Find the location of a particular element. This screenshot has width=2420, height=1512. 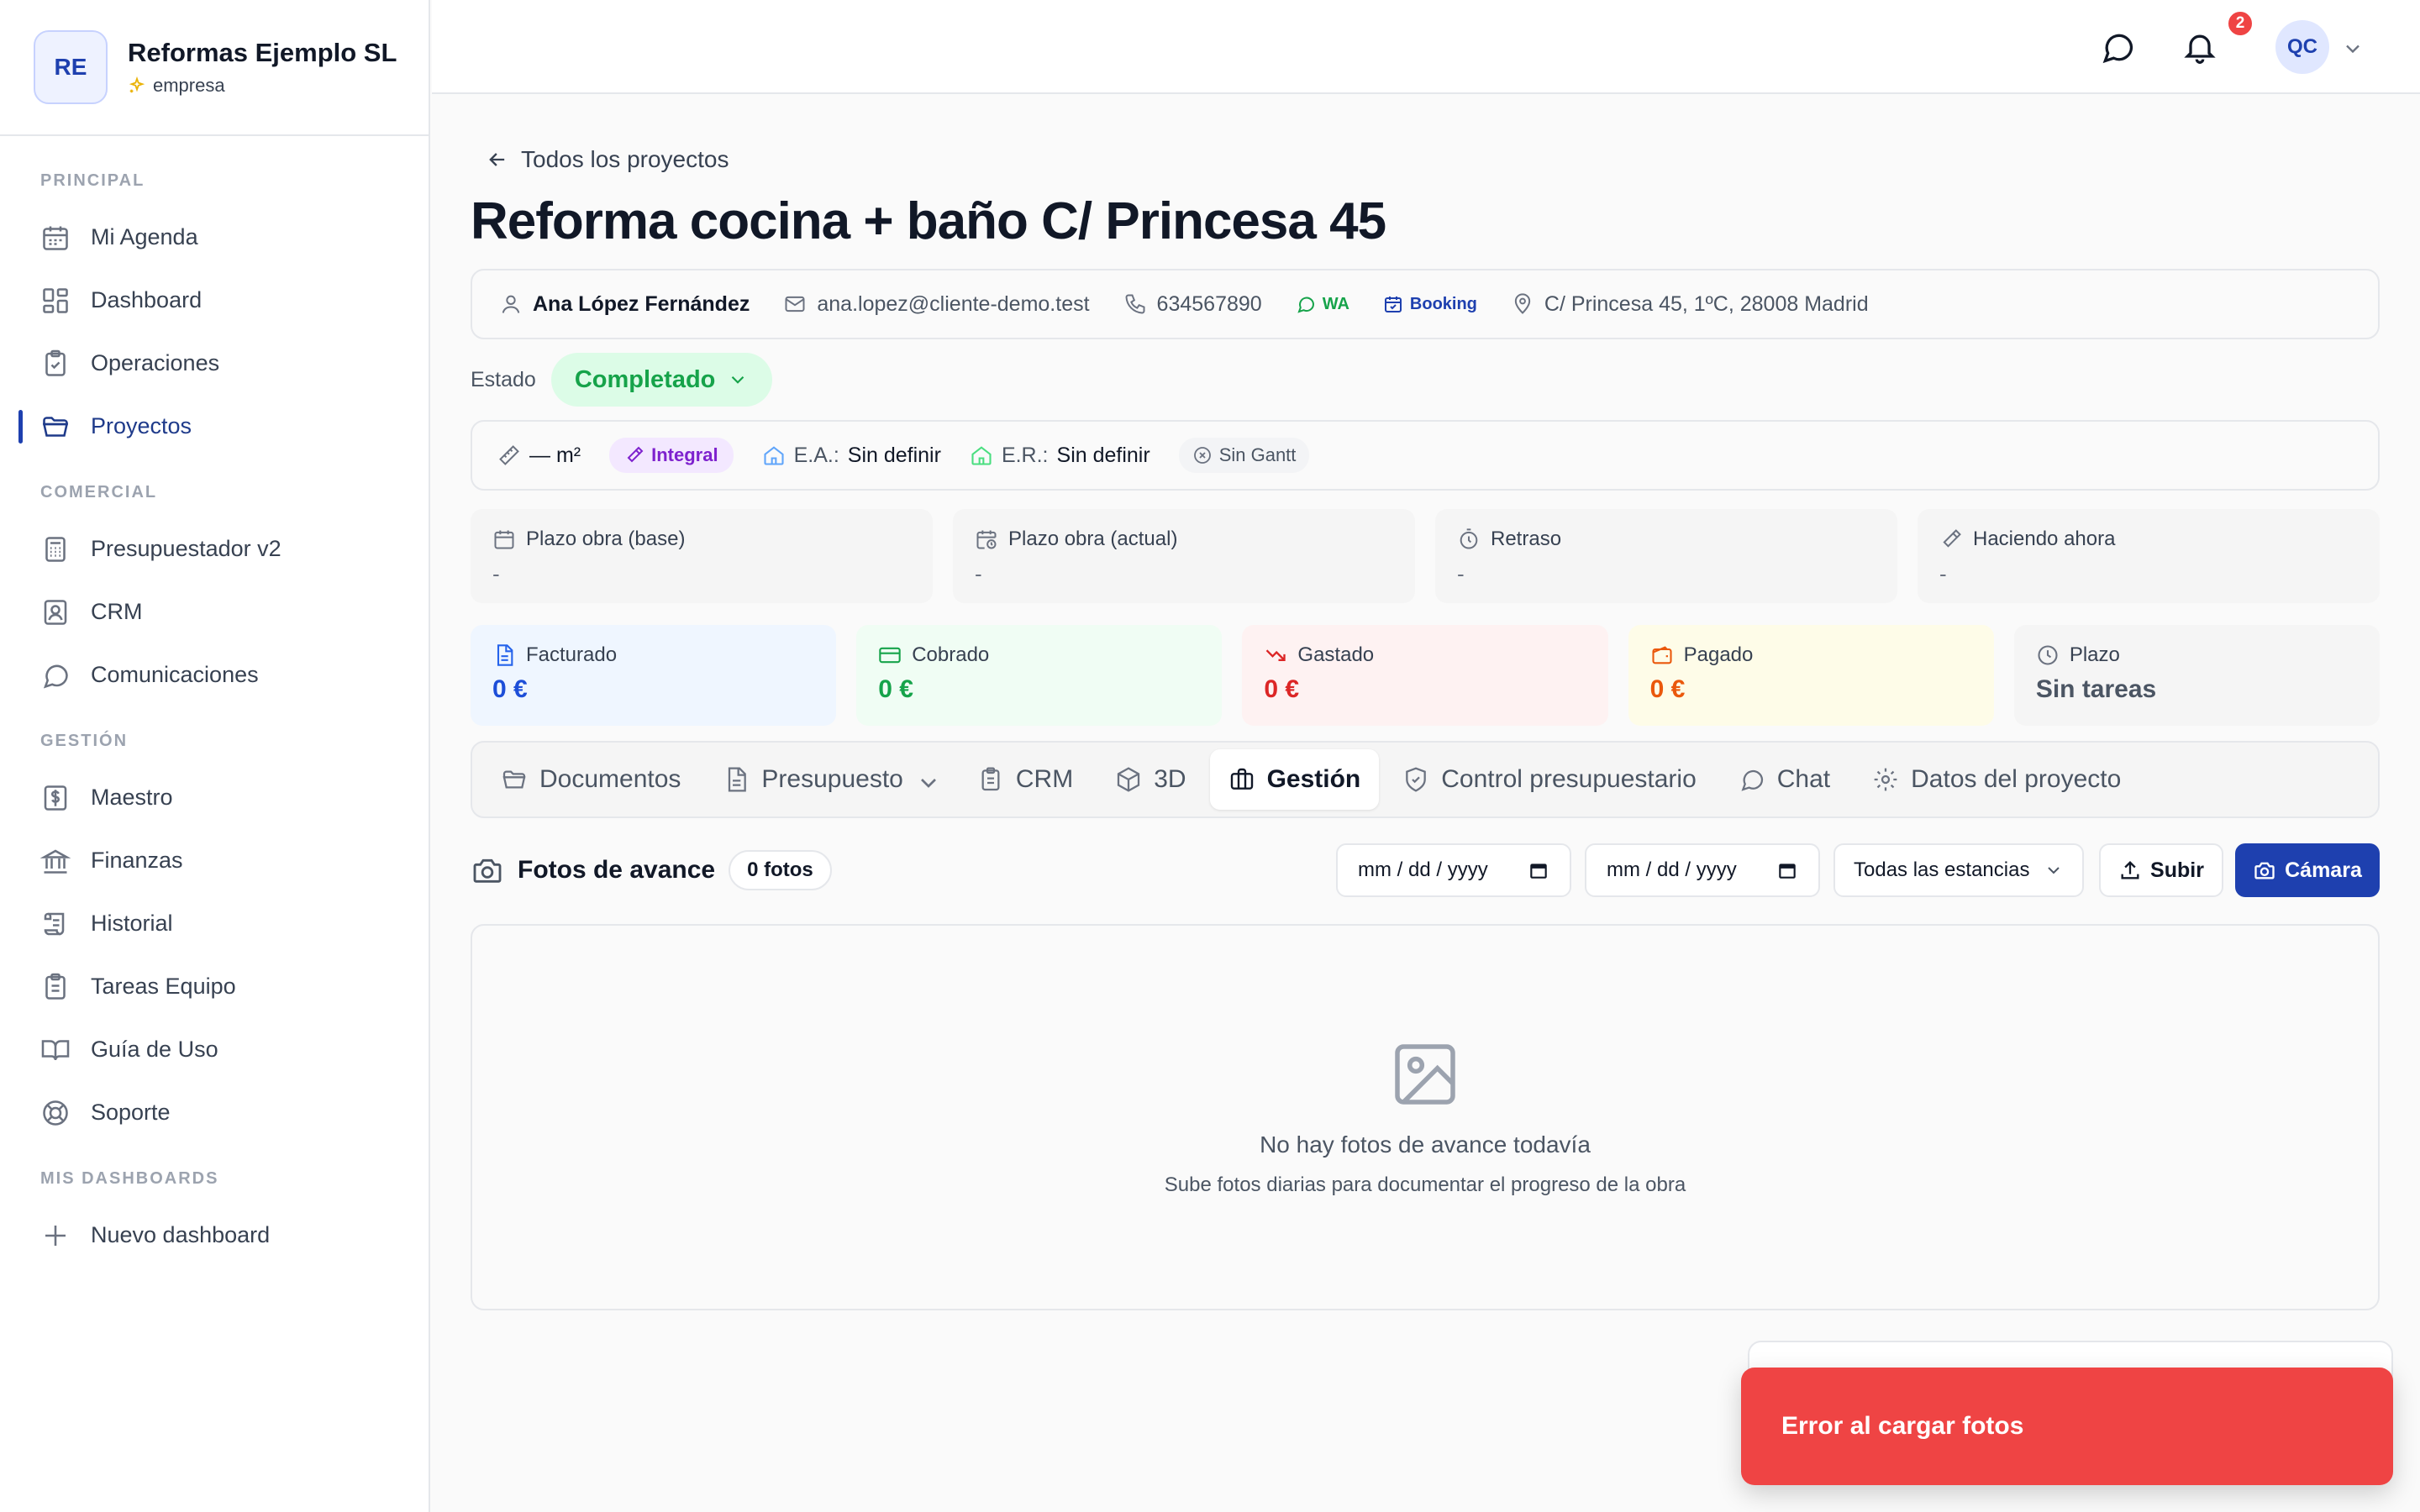

finance-card-cobrado: Cobrado 0 € is located at coordinates (1040, 675).